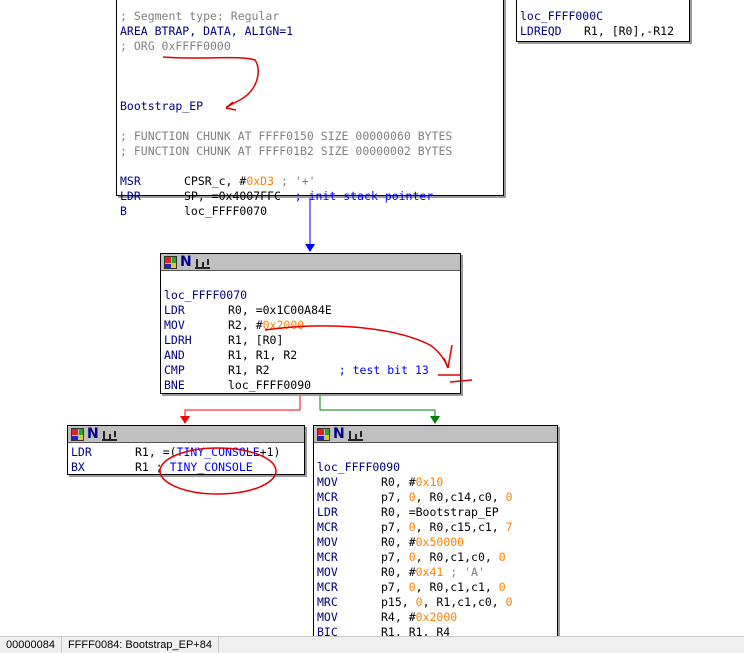 The width and height of the screenshot is (744, 653). I want to click on instruction-line: MOV R2, #0x2000, so click(310, 325).